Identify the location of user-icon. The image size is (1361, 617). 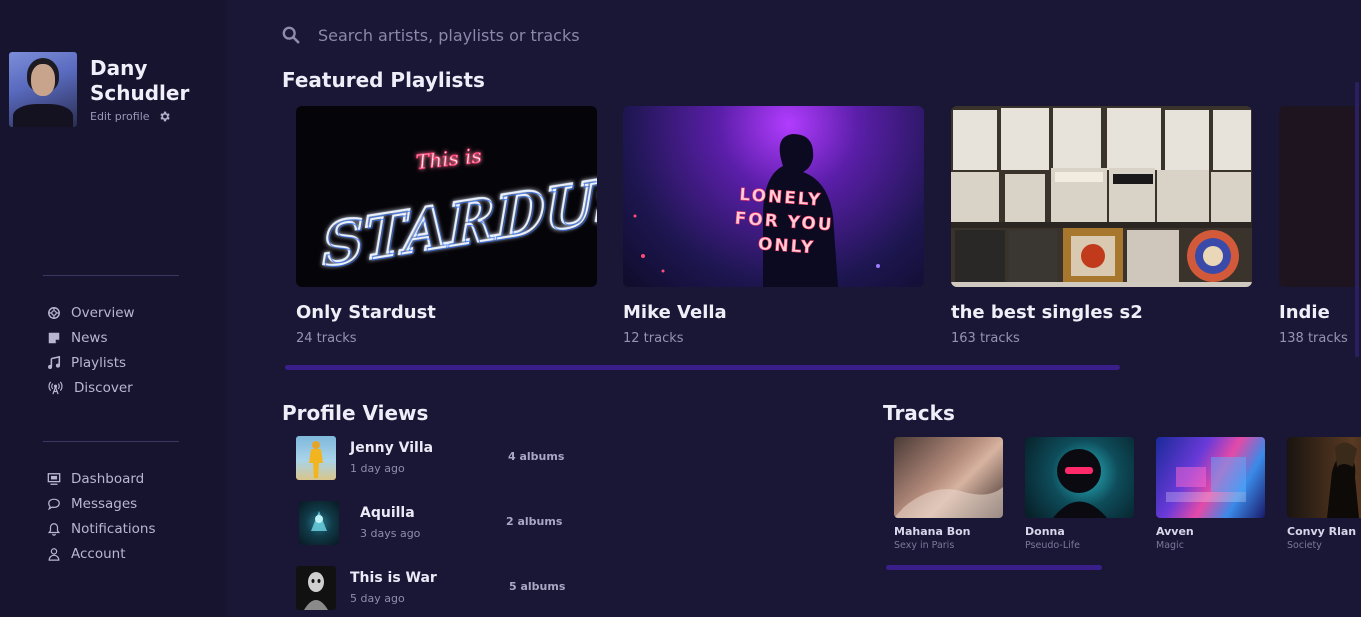
(53, 553).